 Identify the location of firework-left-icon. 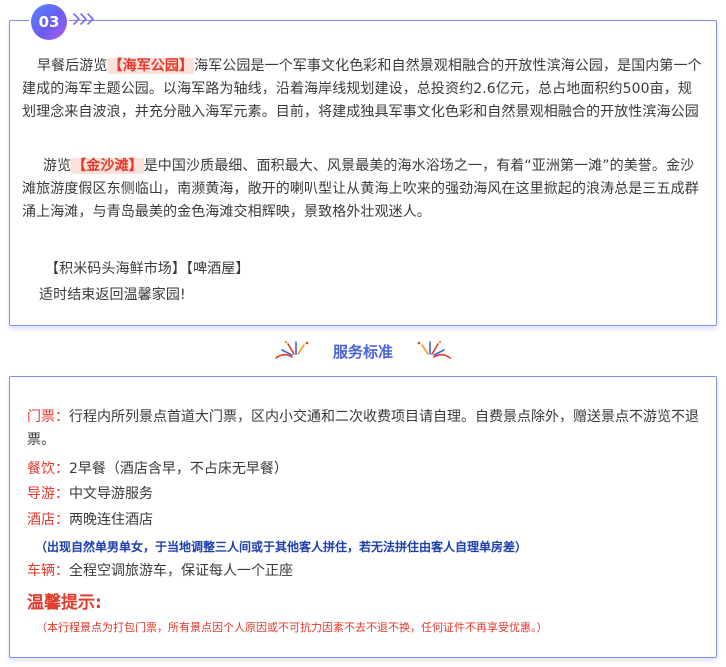
(291, 349).